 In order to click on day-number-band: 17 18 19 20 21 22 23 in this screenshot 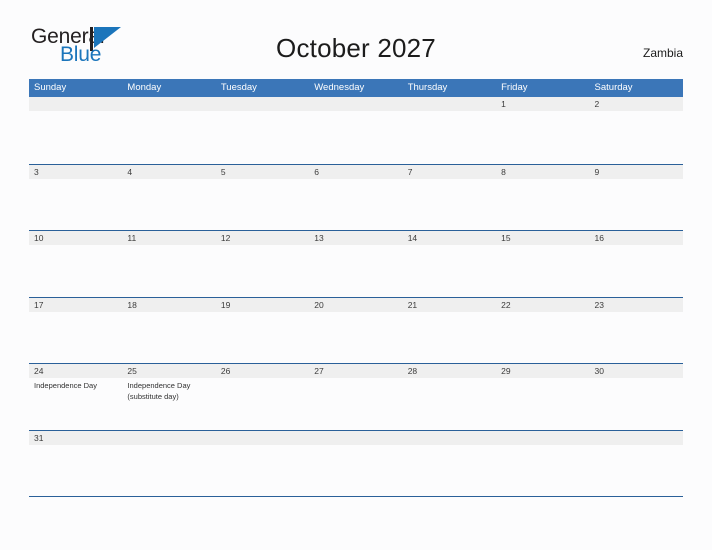, I will do `click(356, 304)`.